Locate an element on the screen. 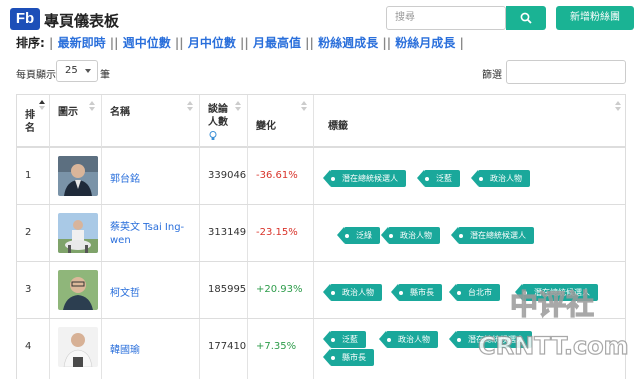 The width and height of the screenshot is (640, 379). change-value: -36.61% is located at coordinates (277, 175).